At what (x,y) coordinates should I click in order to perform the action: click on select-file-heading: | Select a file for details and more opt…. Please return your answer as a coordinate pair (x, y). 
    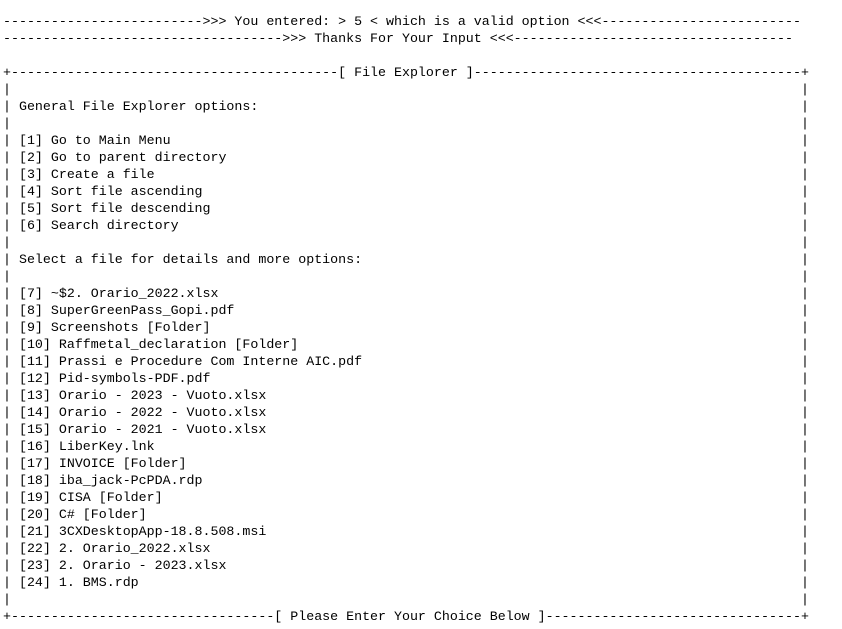
    Looking at the image, I should click on (406, 259).